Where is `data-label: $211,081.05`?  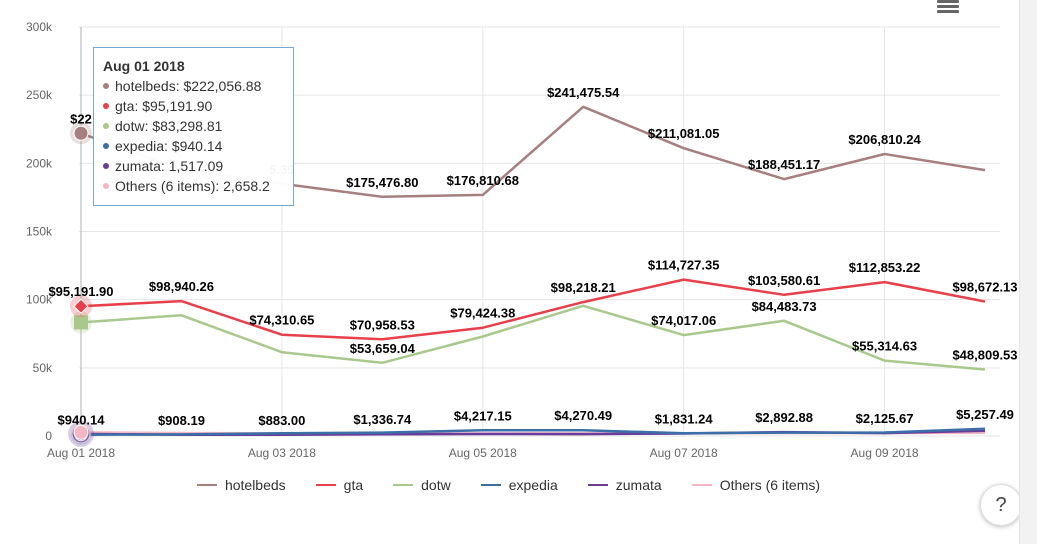 data-label: $211,081.05 is located at coordinates (684, 133).